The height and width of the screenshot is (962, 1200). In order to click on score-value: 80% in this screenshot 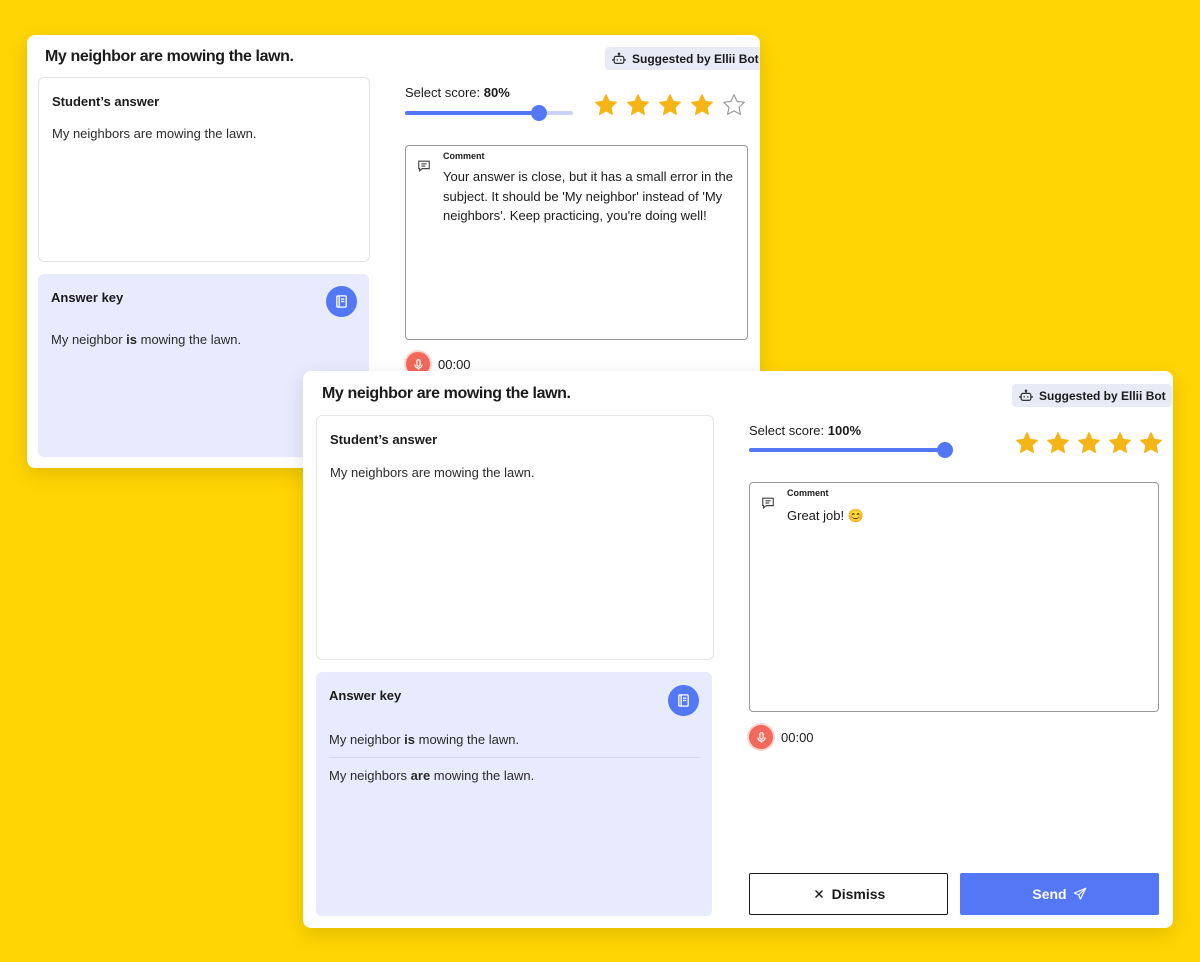, I will do `click(496, 92)`.